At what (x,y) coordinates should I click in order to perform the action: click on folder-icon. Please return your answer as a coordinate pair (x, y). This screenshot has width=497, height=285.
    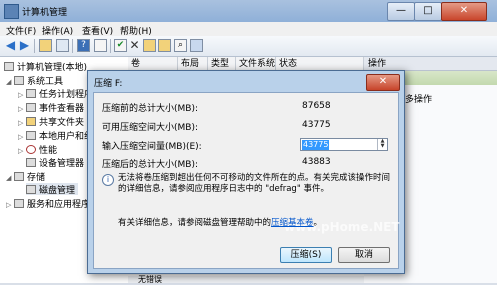
    Looking at the image, I should click on (45, 45).